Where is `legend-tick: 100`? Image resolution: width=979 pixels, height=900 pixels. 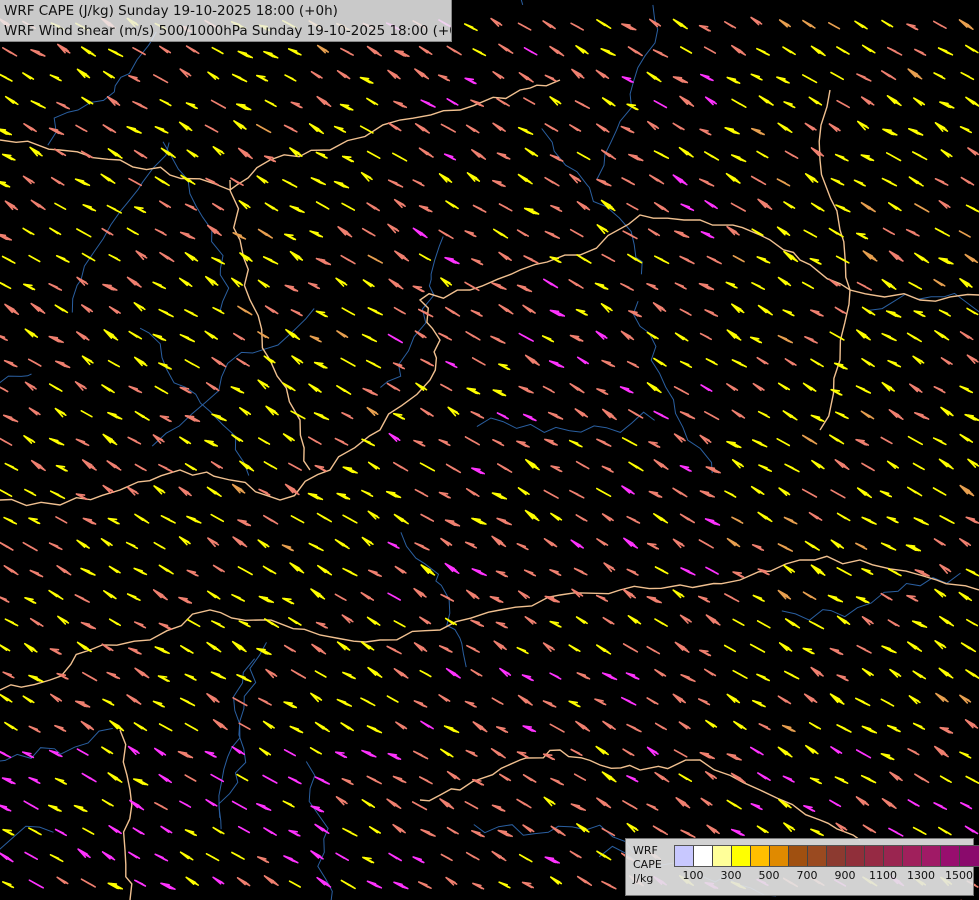 legend-tick: 100 is located at coordinates (693, 875).